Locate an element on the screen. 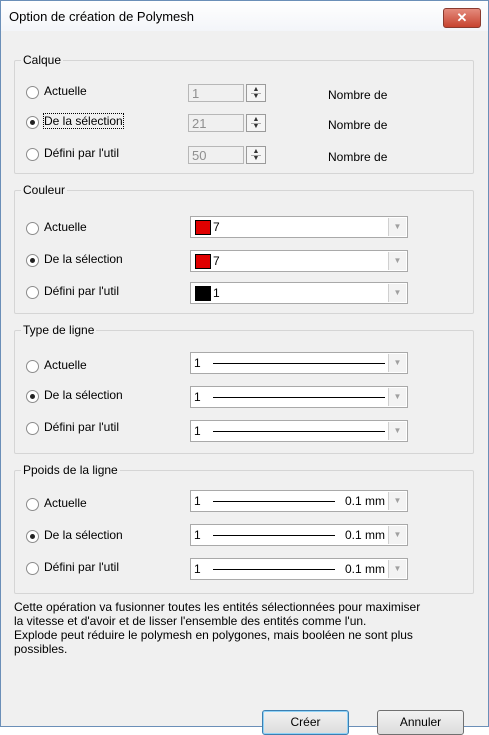  poids-ligne-legend: Ppoids de la ligne is located at coordinates (70, 470).